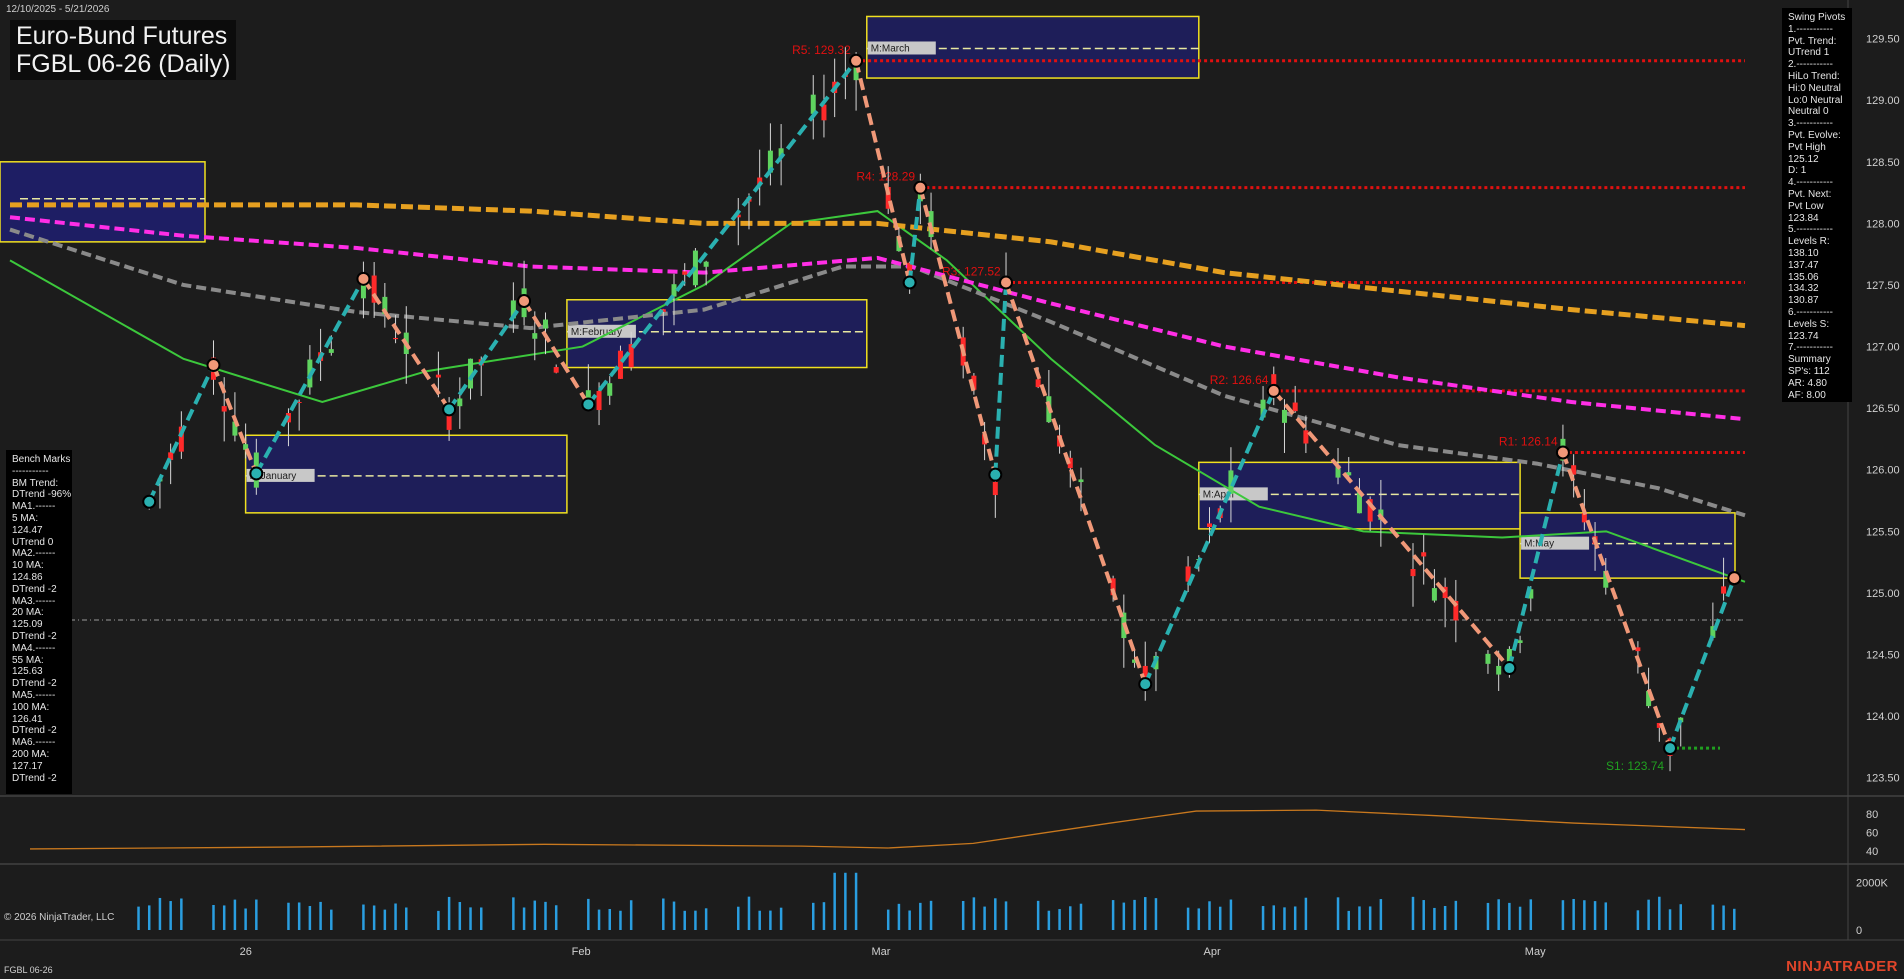 The width and height of the screenshot is (1904, 979). Describe the element at coordinates (59, 917) in the screenshot. I see `copyright: © 2026 NinjaTrader, LLC` at that location.